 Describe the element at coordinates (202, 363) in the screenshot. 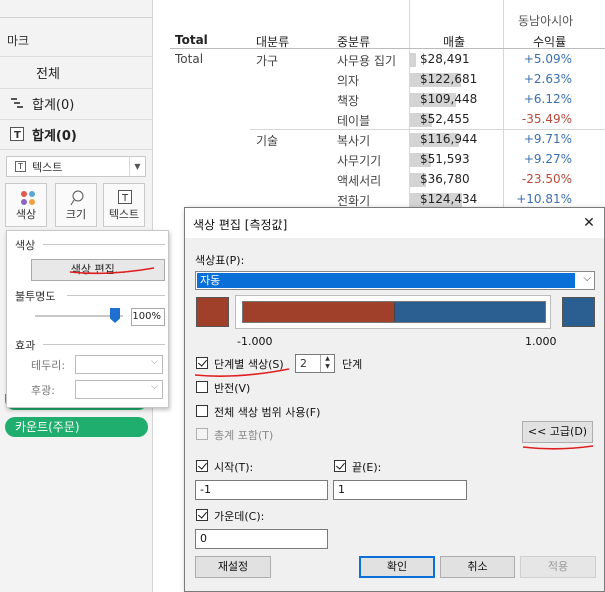

I see `stepped-color-checkbox` at that location.